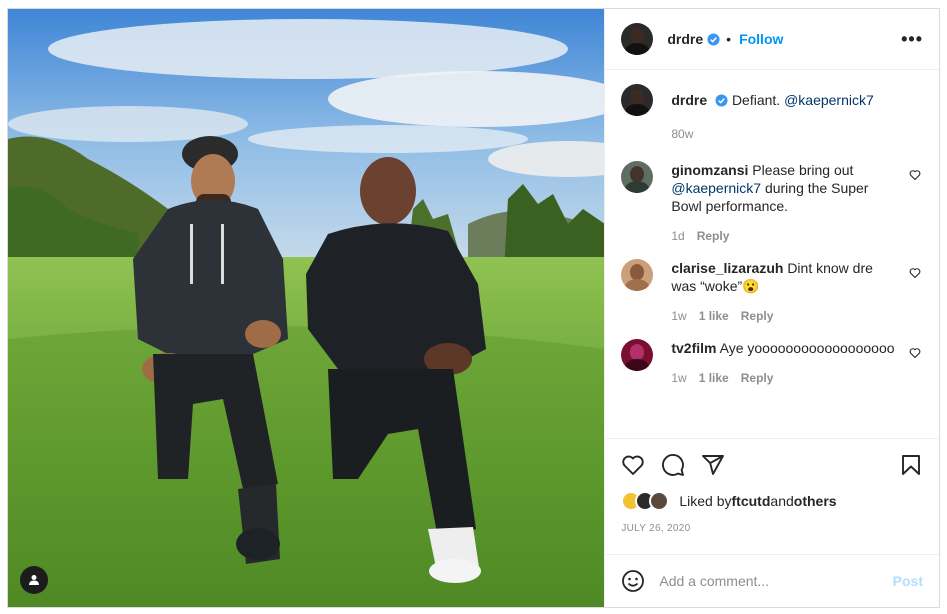 This screenshot has height=614, width=947. What do you see at coordinates (807, 348) in the screenshot?
I see `comment-text: Aye yoooooooooooooooooo` at bounding box center [807, 348].